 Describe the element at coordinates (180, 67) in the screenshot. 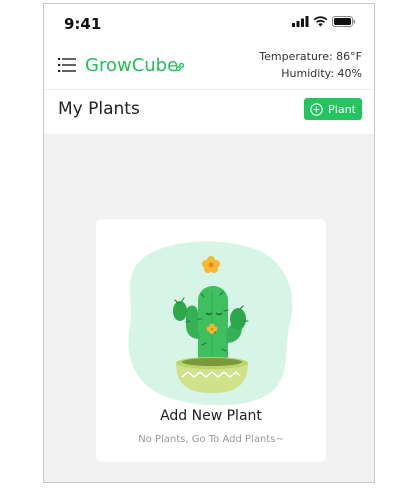

I see `link-icon` at that location.